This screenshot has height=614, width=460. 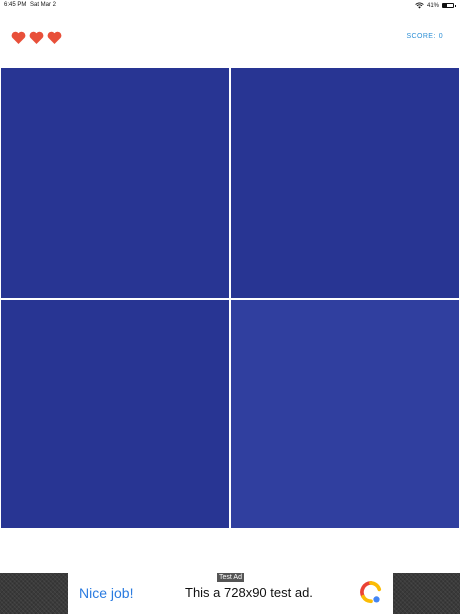 What do you see at coordinates (421, 36) in the screenshot?
I see `score-label: SCORE:` at bounding box center [421, 36].